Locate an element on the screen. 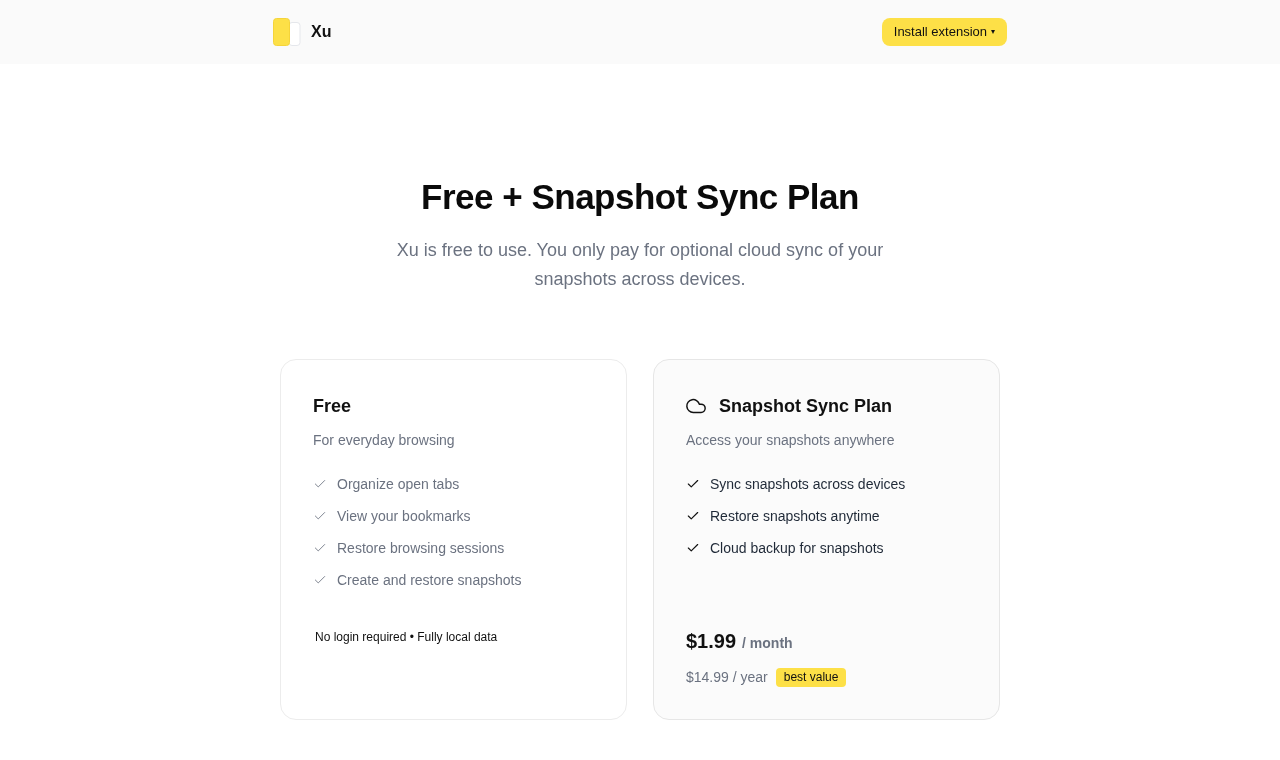 The width and height of the screenshot is (1280, 760). feature-text: Sync snapshots across devices is located at coordinates (808, 484).